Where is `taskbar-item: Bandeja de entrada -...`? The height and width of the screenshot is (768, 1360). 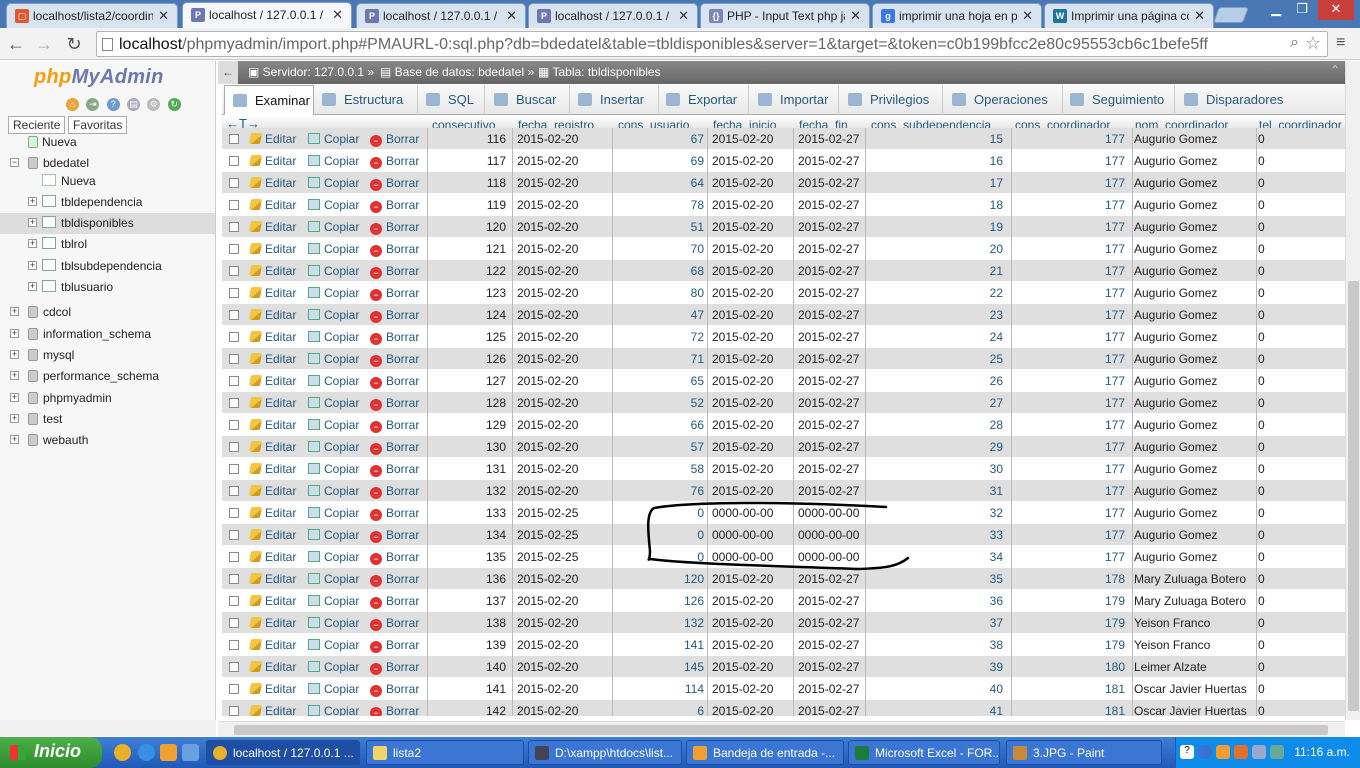 taskbar-item: Bandeja de entrada -... is located at coordinates (765, 752).